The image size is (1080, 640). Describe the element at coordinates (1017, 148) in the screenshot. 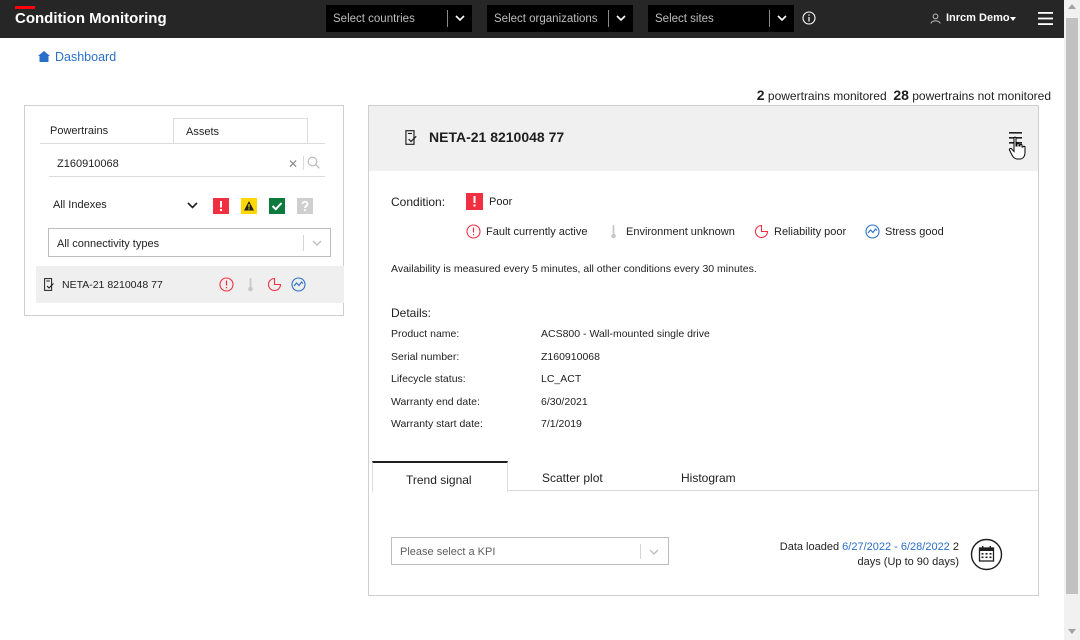

I see `hand-cursor-icon` at that location.